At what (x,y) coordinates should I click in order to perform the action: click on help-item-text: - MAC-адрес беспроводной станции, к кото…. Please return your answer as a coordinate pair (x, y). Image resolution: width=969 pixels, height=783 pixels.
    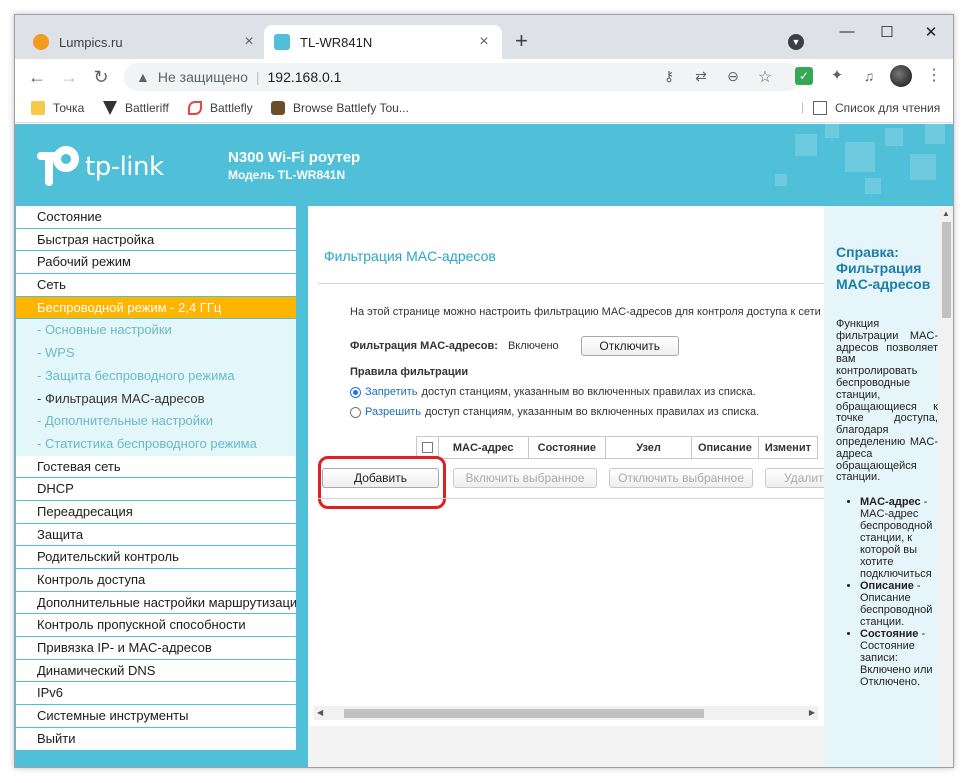
    Looking at the image, I should click on (896, 538).